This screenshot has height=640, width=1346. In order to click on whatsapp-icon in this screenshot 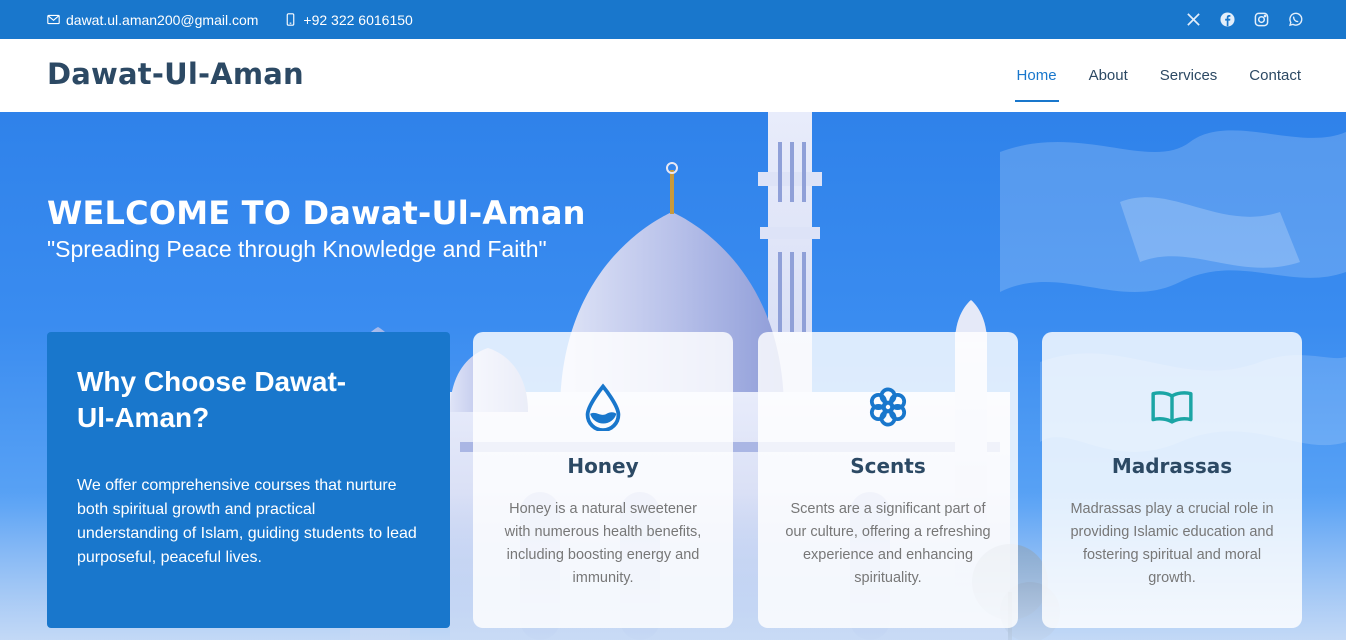, I will do `click(1295, 19)`.